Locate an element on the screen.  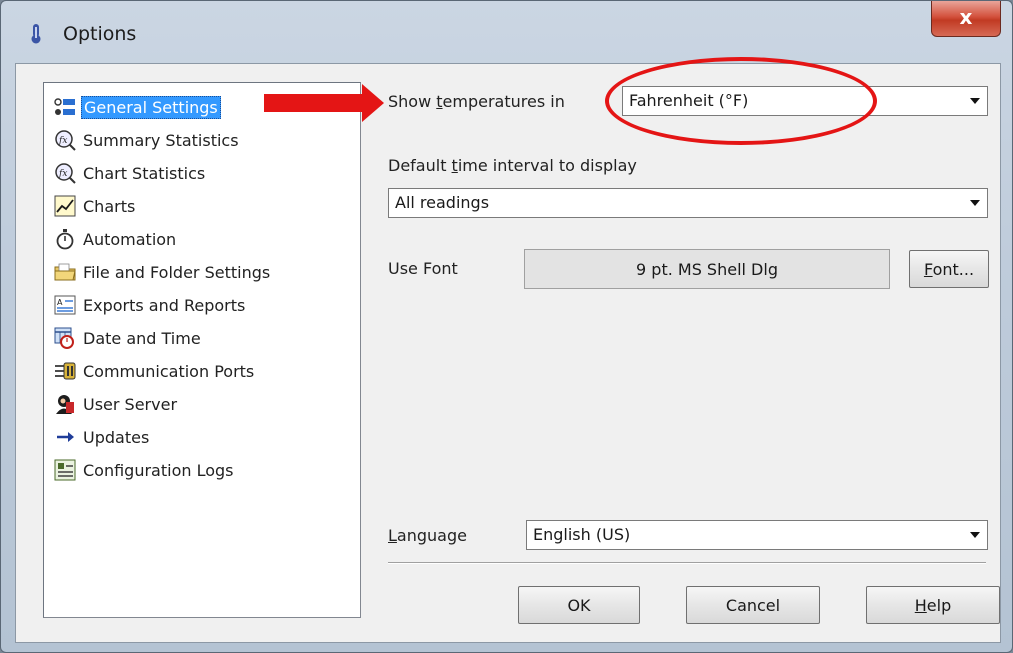
svg-text: A is located at coordinates (60, 302).